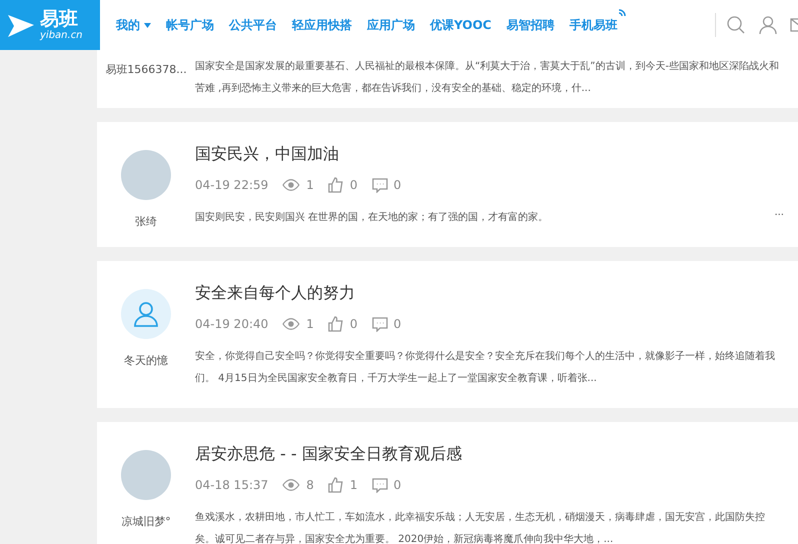  I want to click on caret-icon, so click(147, 25).